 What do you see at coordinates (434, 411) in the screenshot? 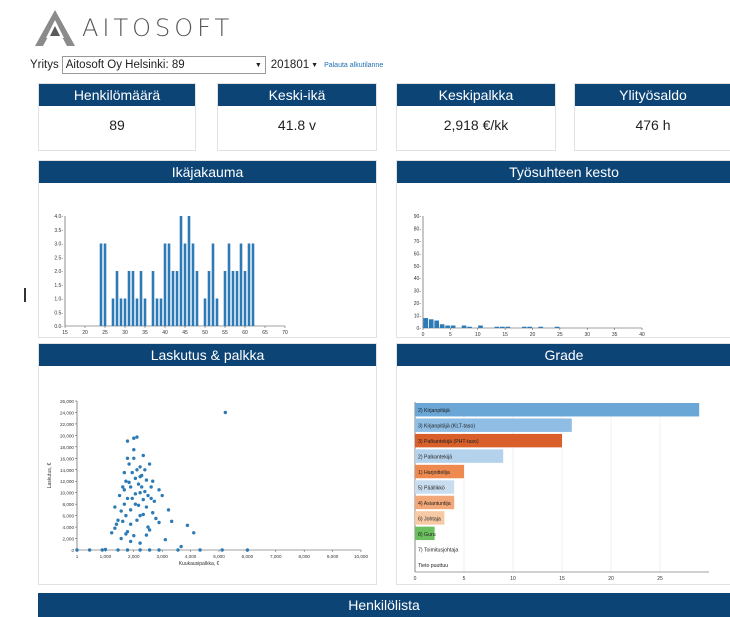
I see `grade-label: 2) Kirjanpitäjä` at bounding box center [434, 411].